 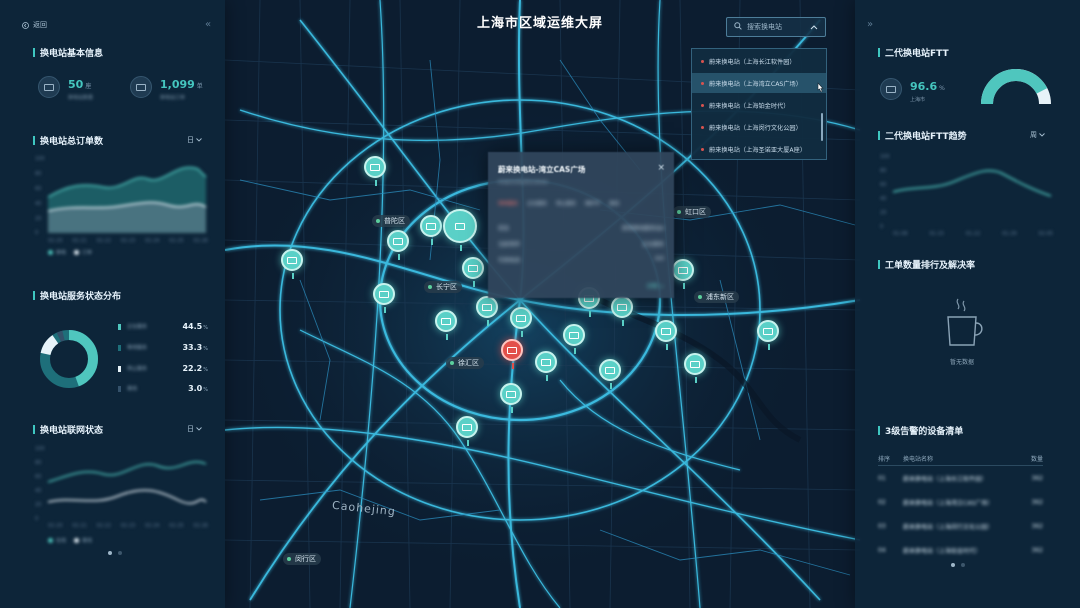 I want to click on status-pct: 22.2, so click(x=192, y=368).